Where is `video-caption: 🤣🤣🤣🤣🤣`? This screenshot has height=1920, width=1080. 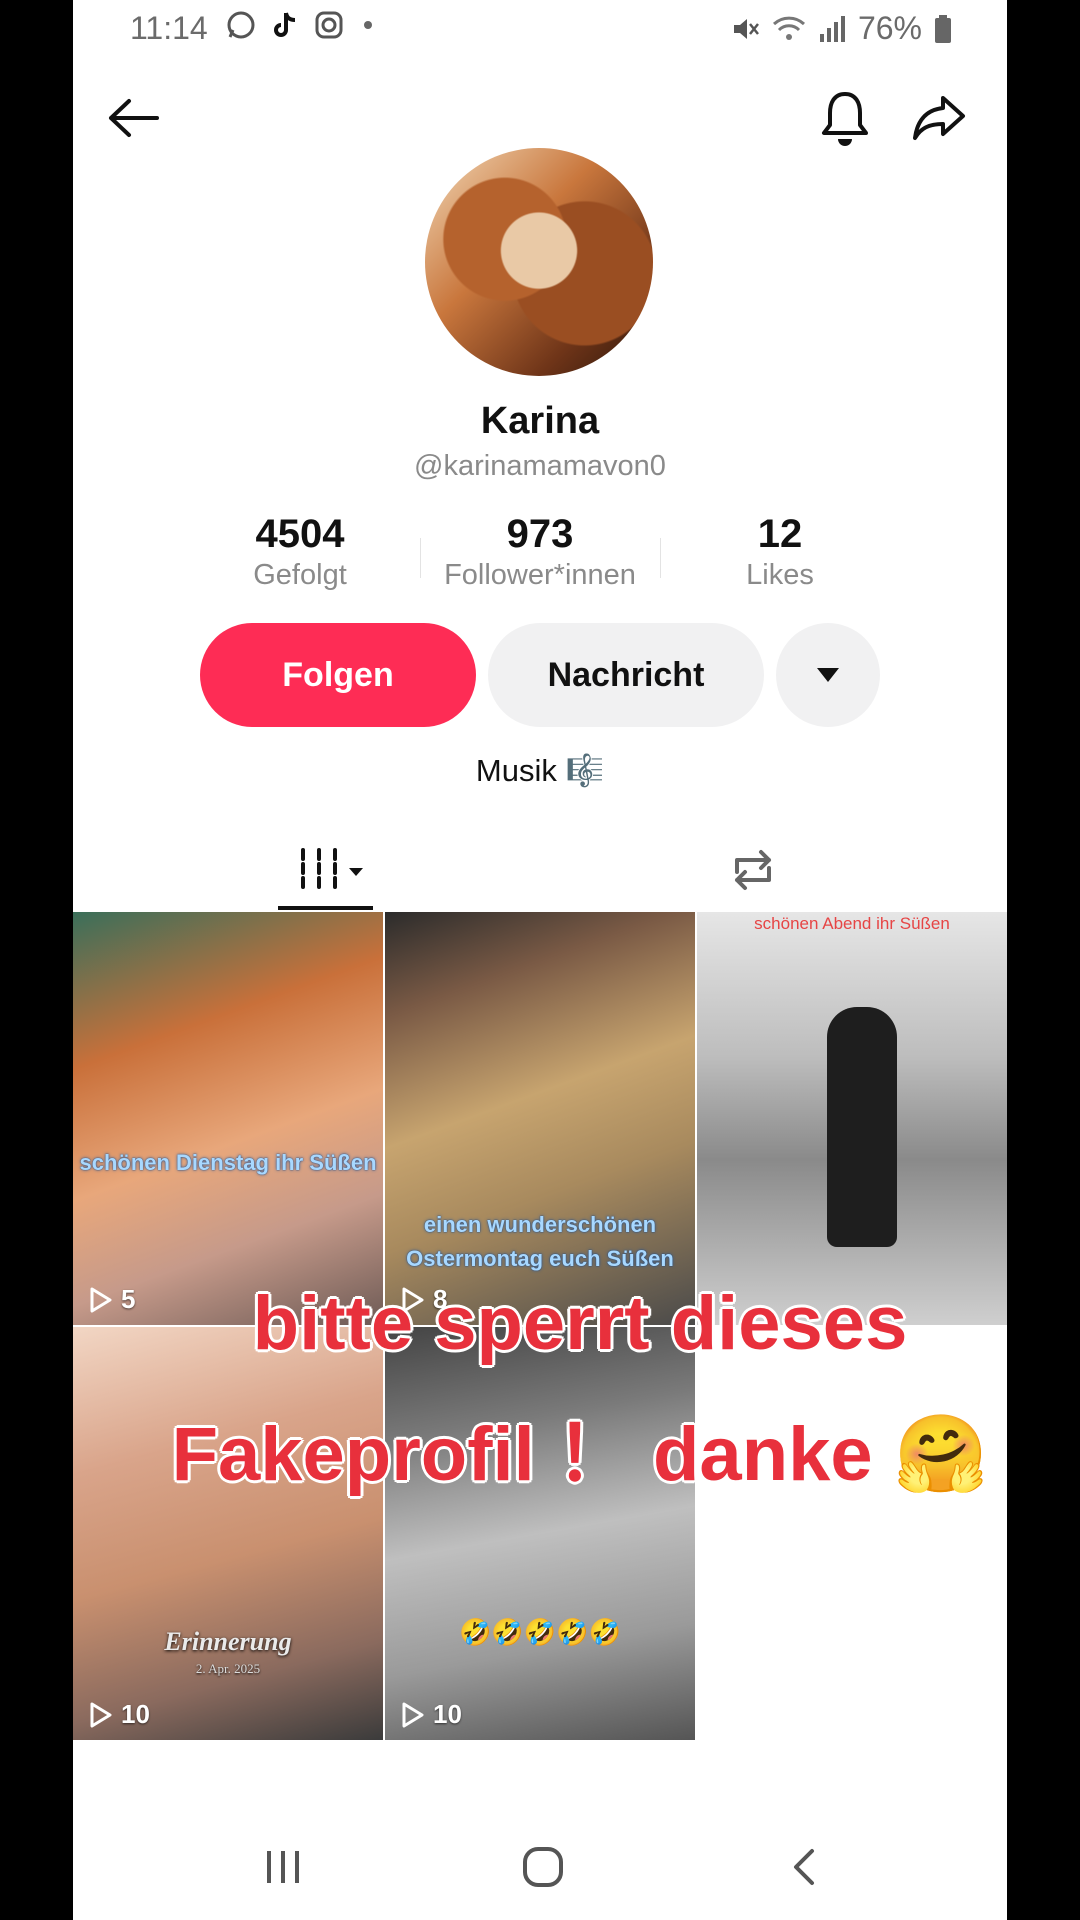 video-caption: 🤣🤣🤣🤣🤣 is located at coordinates (540, 1632).